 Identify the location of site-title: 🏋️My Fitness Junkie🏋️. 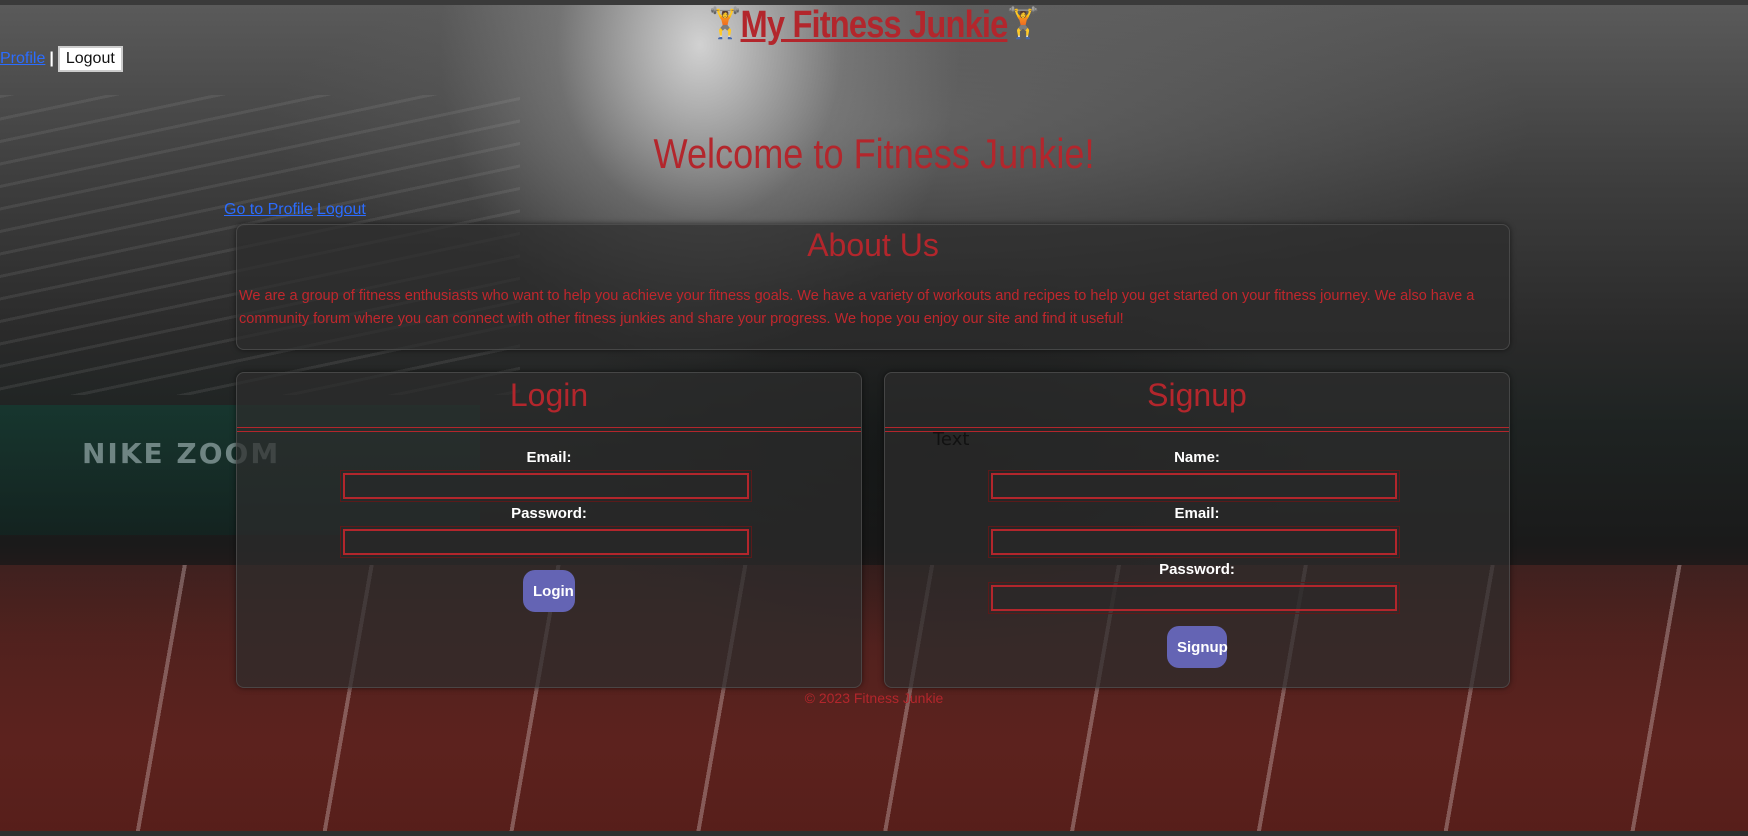
(873, 25).